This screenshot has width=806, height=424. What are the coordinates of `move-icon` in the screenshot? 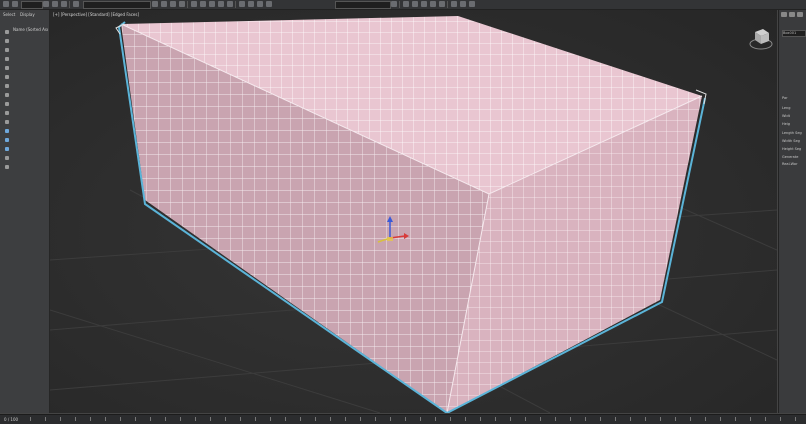 It's located at (182, 4).